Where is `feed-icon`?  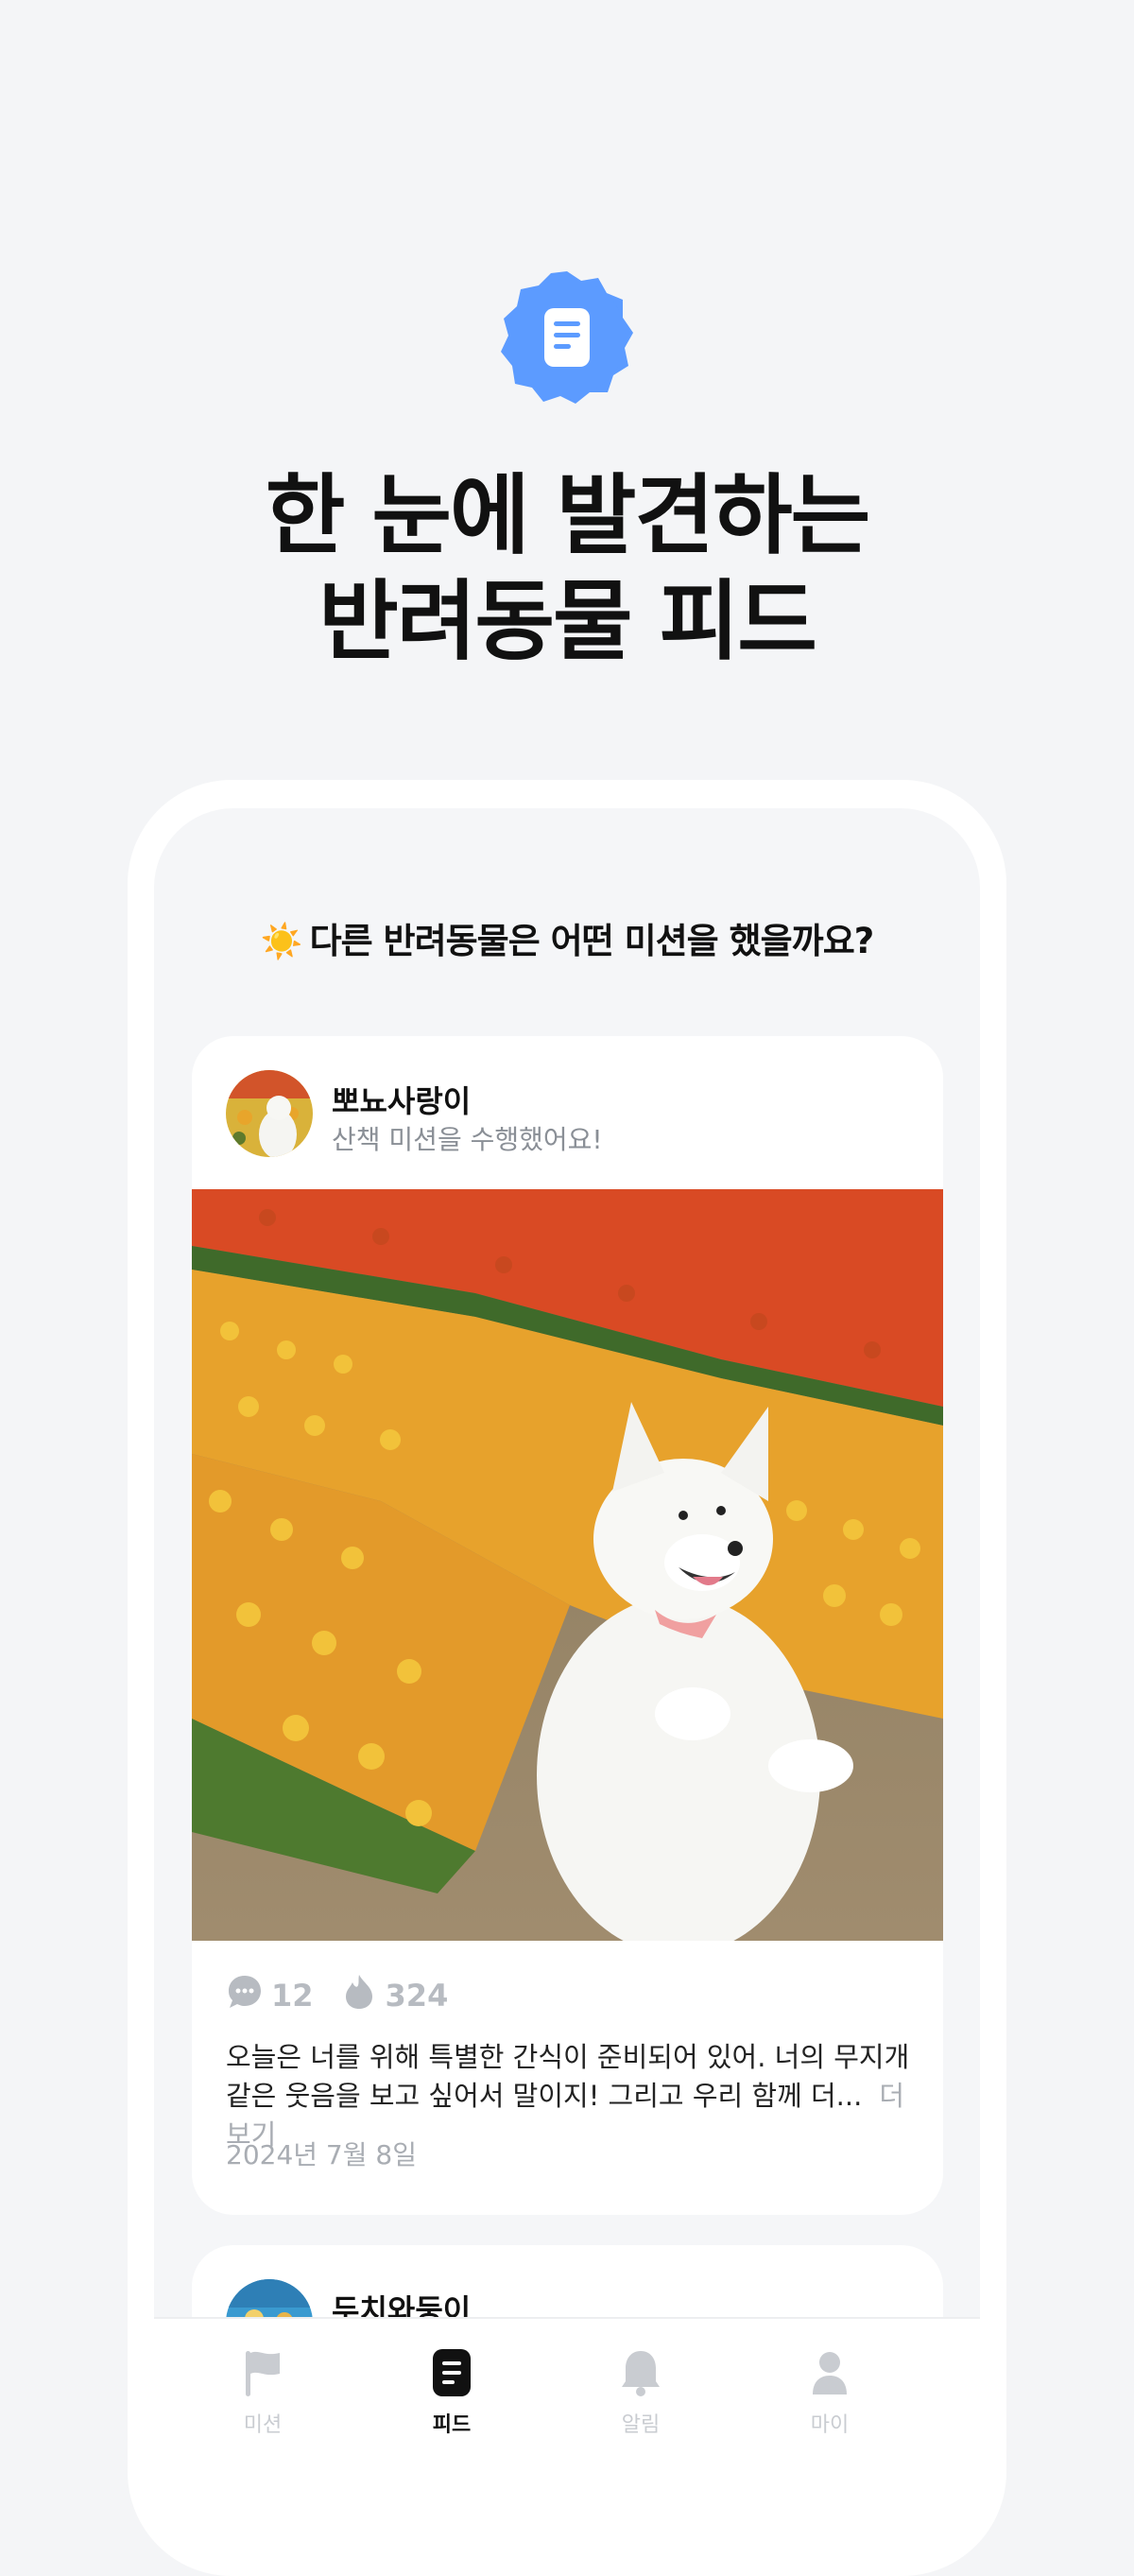 feed-icon is located at coordinates (451, 2375).